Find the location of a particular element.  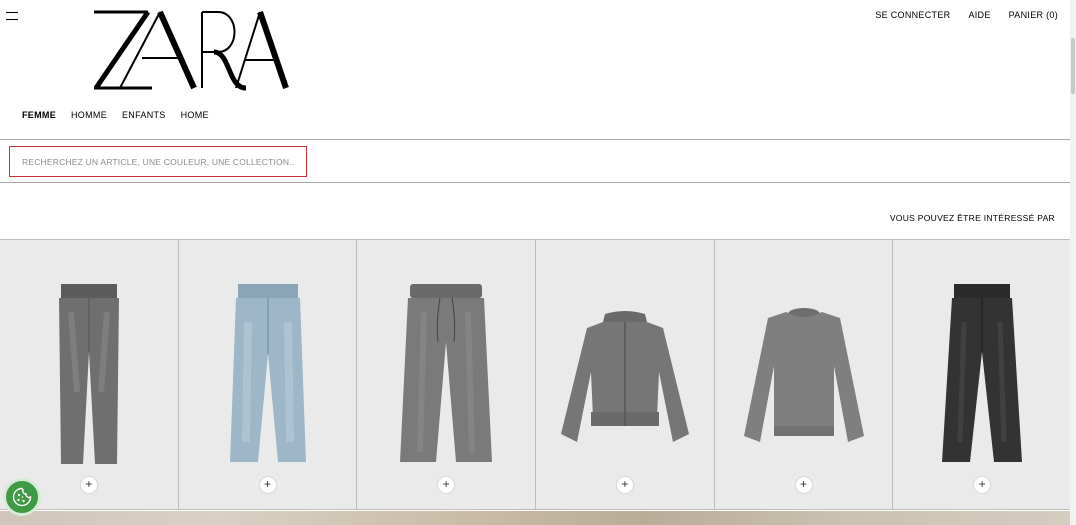

category-enfants: ENFANTS is located at coordinates (144, 115).